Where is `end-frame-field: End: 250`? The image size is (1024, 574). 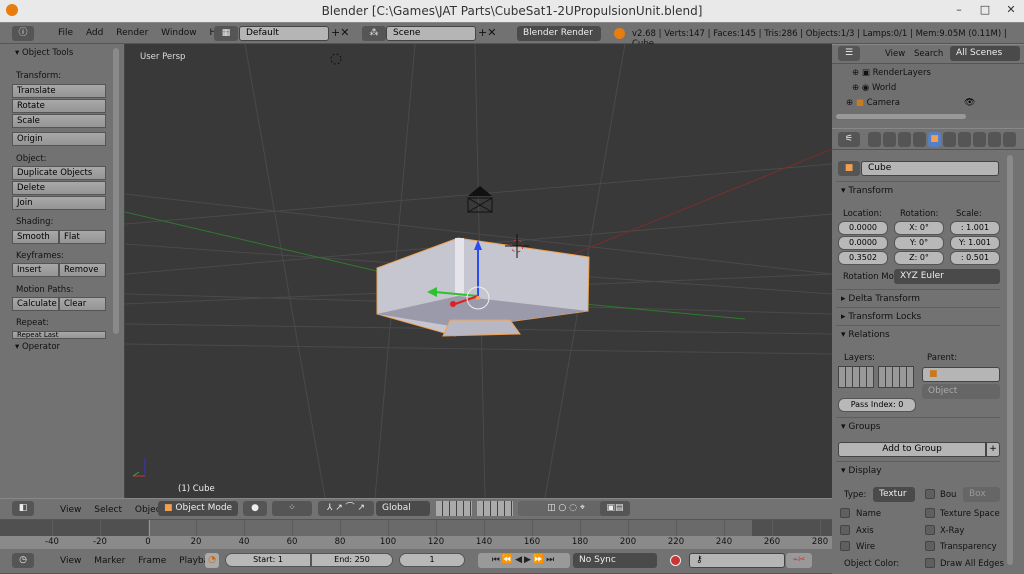 end-frame-field: End: 250 is located at coordinates (352, 560).